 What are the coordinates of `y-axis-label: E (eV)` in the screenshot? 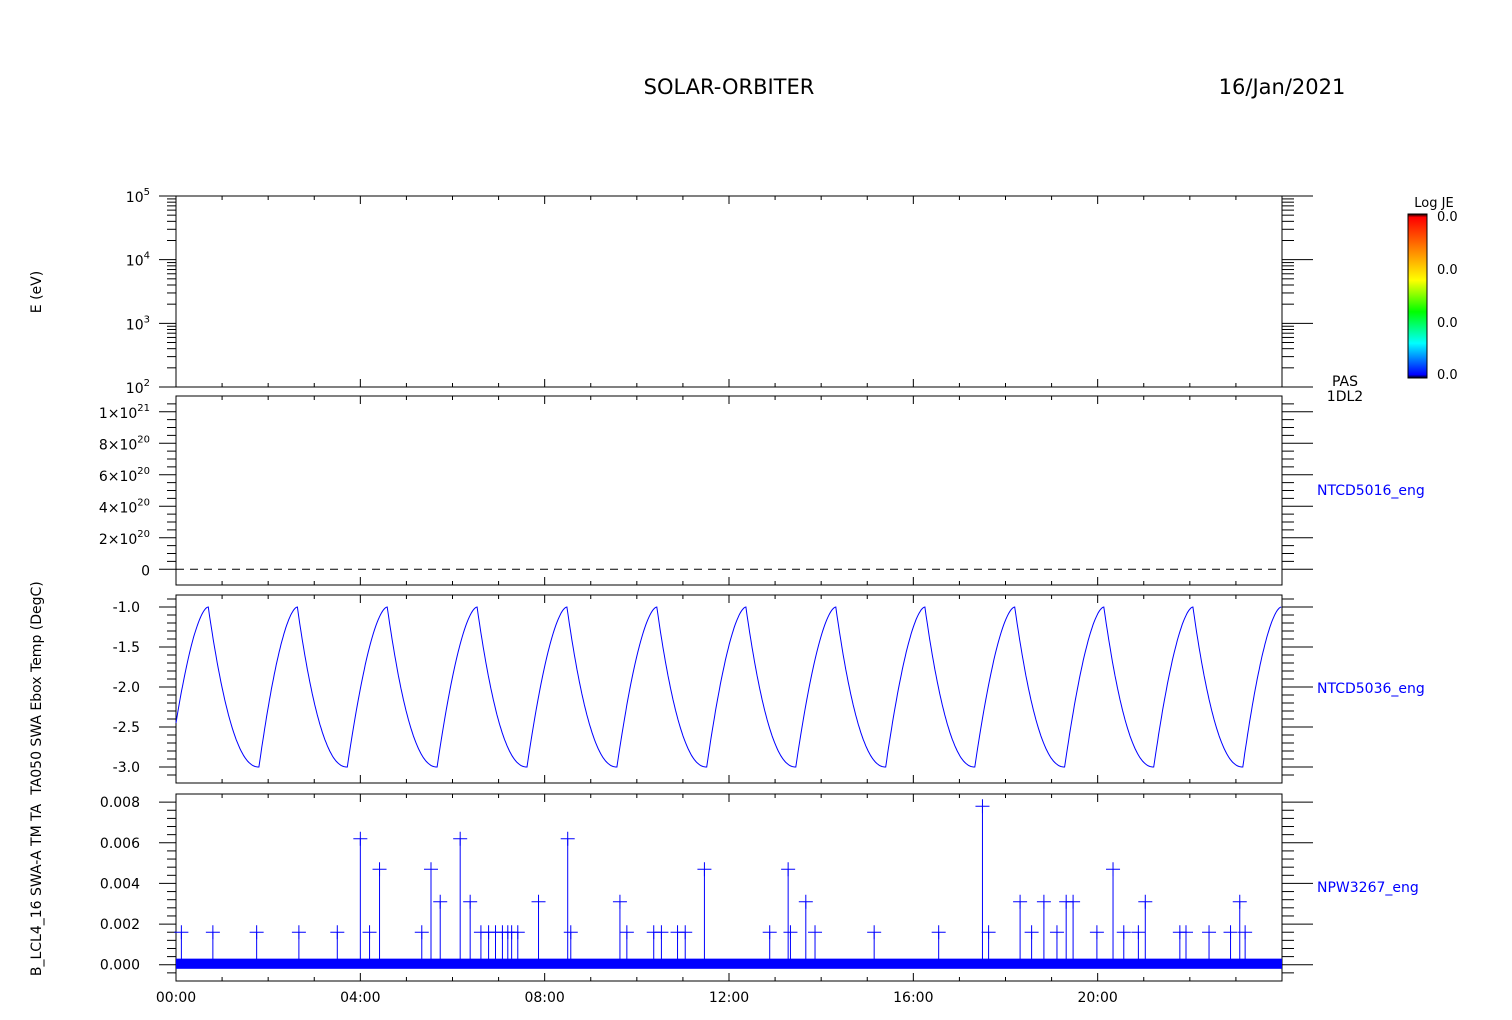 It's located at (37, 292).